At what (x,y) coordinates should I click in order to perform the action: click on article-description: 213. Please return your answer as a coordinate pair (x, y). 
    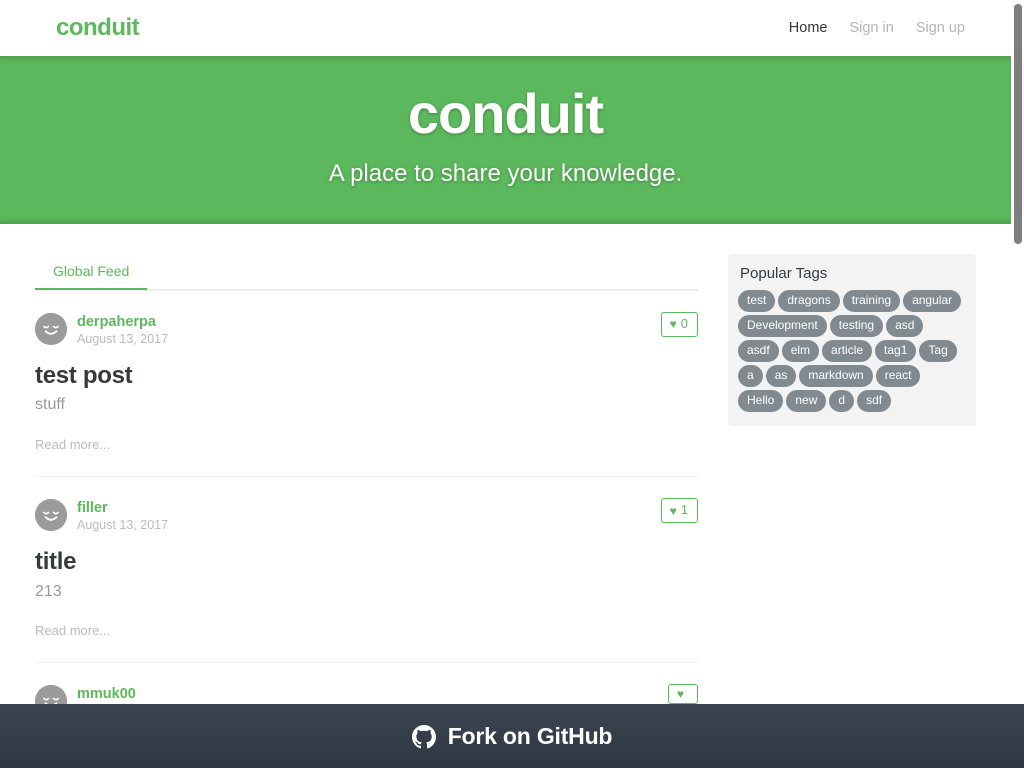
    Looking at the image, I should click on (48, 591).